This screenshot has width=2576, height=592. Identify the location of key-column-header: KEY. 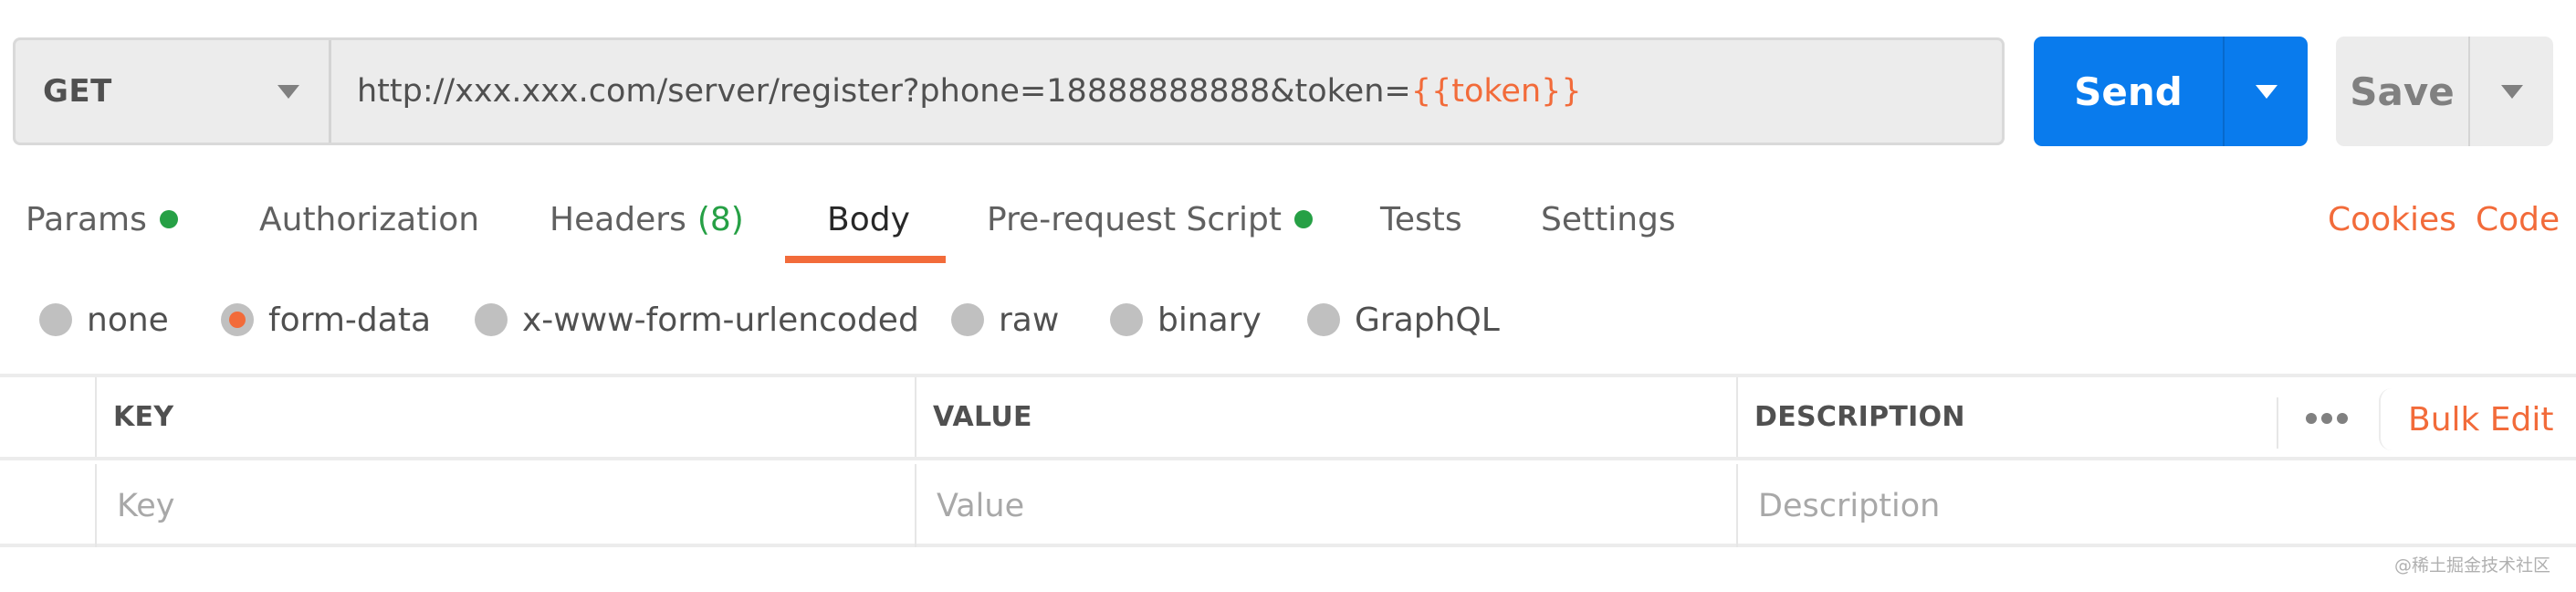
(505, 417).